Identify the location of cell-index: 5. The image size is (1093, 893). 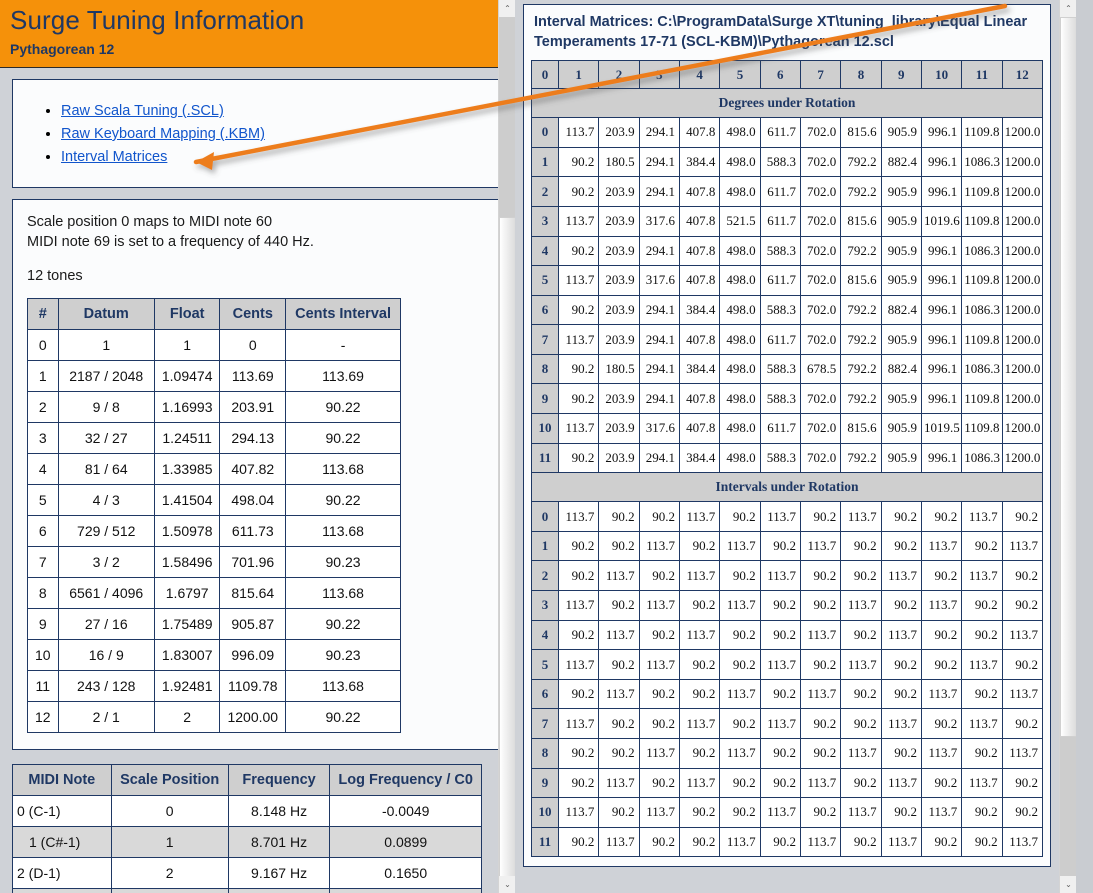
(43, 500).